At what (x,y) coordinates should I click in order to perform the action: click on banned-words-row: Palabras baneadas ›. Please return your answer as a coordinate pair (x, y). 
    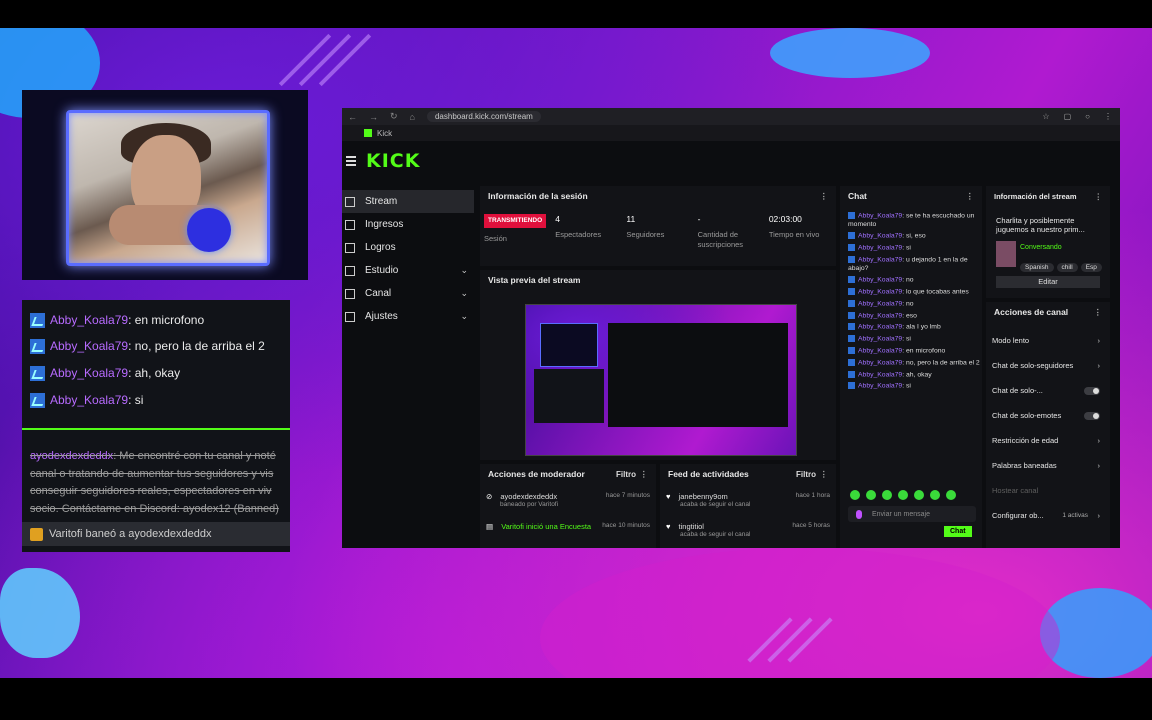
    Looking at the image, I should click on (1048, 465).